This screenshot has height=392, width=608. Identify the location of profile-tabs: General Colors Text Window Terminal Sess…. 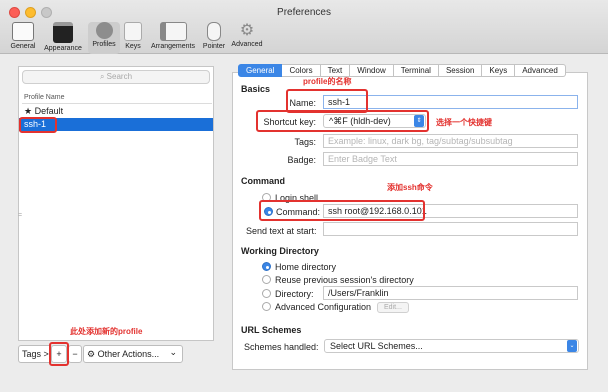
(402, 70).